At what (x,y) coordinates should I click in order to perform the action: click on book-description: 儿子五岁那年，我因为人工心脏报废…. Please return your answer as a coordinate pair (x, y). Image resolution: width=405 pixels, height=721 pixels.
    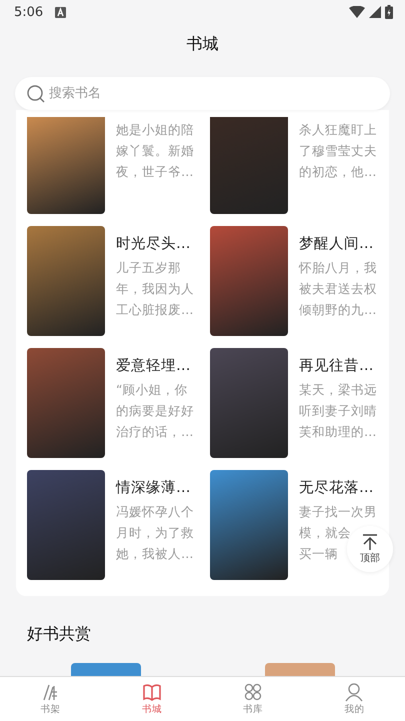
    Looking at the image, I should click on (155, 289).